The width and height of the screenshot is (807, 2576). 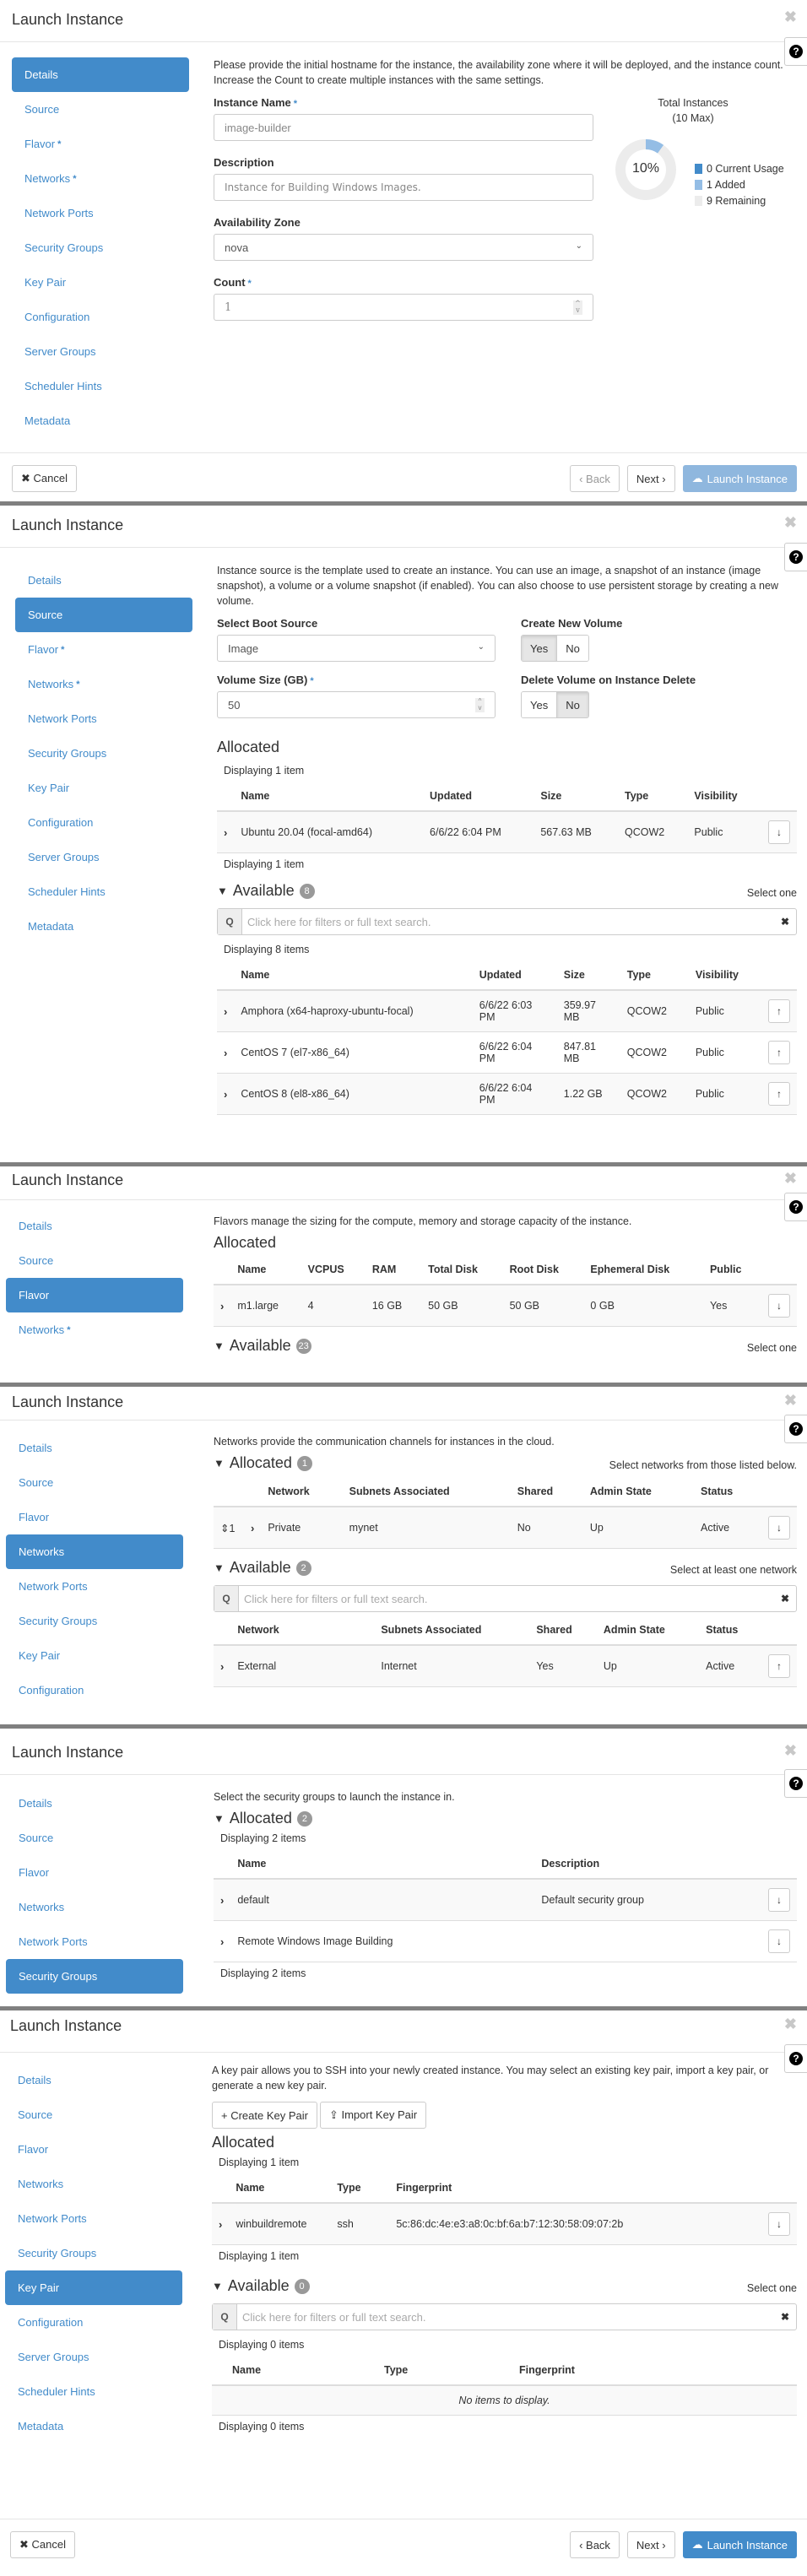 What do you see at coordinates (356, 704) in the screenshot?
I see `volume-size-stepper: 50 ^ v` at bounding box center [356, 704].